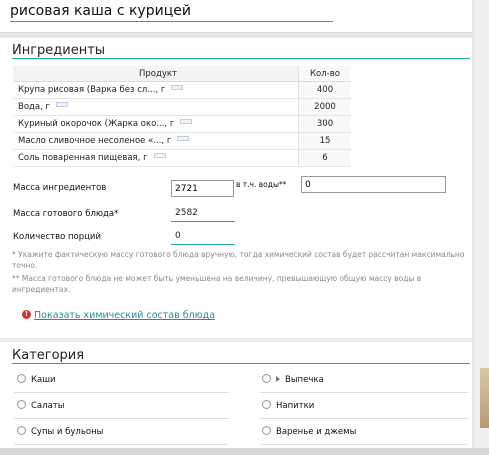 This screenshot has height=455, width=489. Describe the element at coordinates (484, 398) in the screenshot. I see `side-thumbnail-image` at that location.